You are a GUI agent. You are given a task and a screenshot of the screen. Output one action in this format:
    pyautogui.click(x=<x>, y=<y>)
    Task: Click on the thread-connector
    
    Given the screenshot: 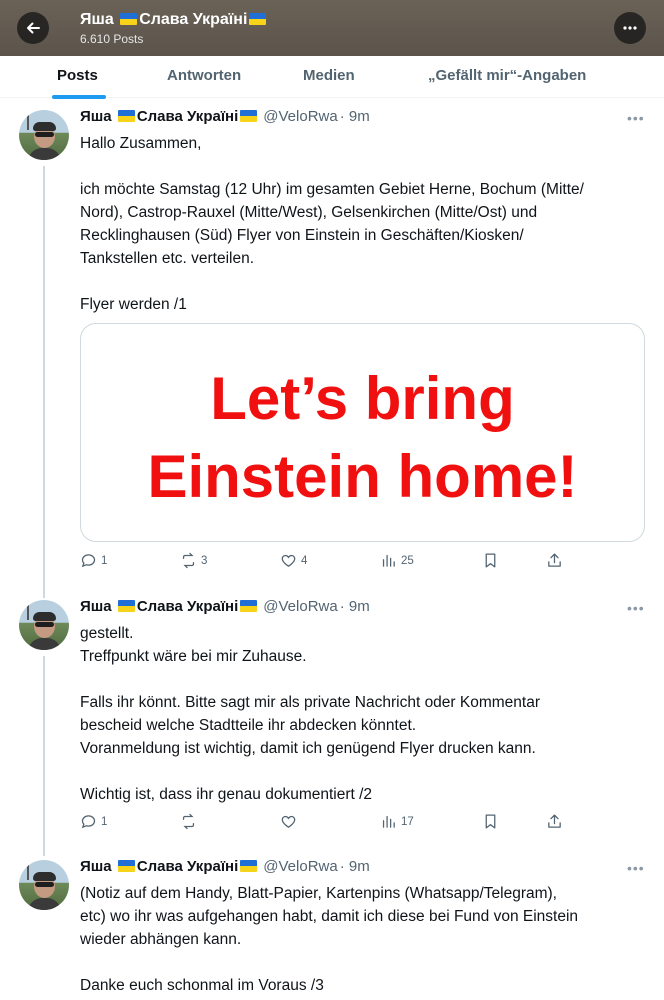 What is the action you would take?
    pyautogui.click(x=44, y=382)
    